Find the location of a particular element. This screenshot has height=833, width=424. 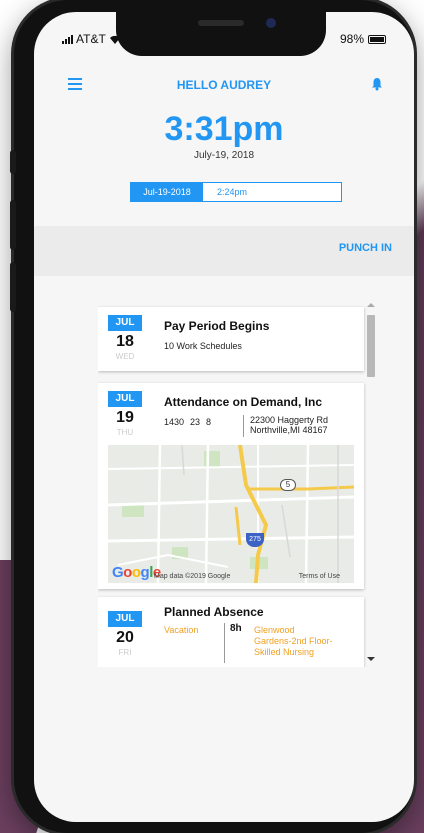

event-weekday: THU is located at coordinates (125, 432).